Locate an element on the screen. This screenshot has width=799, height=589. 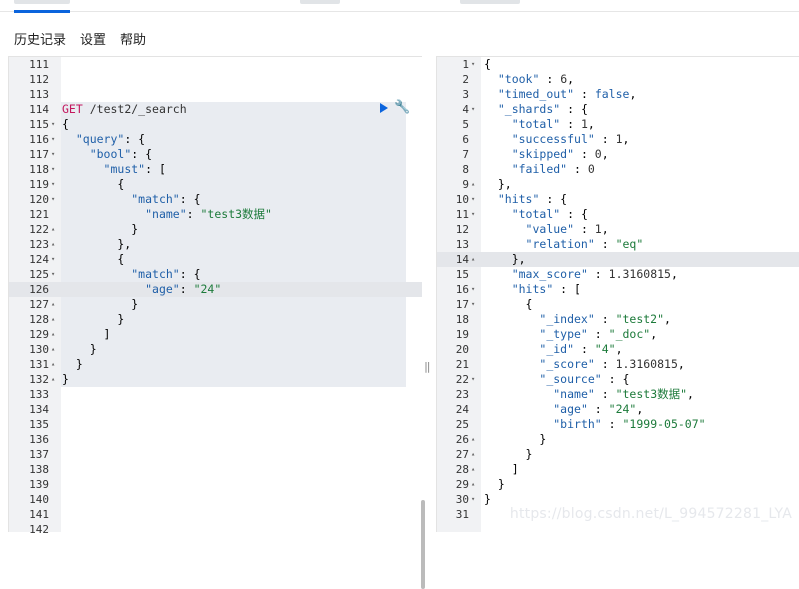
code-line: 118 ▾ "must": [ is located at coordinates (215, 169).